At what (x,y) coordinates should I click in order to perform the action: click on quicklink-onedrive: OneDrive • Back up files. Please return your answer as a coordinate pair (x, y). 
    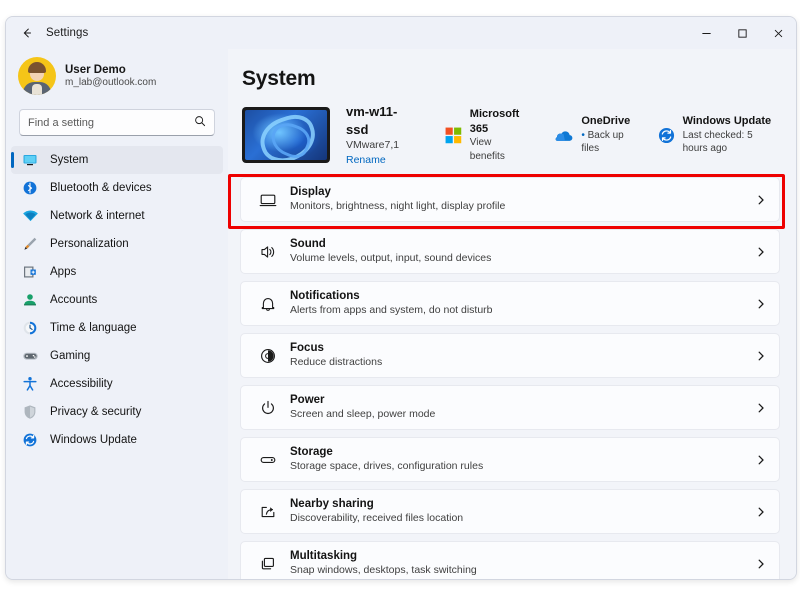
    Looking at the image, I should click on (592, 135).